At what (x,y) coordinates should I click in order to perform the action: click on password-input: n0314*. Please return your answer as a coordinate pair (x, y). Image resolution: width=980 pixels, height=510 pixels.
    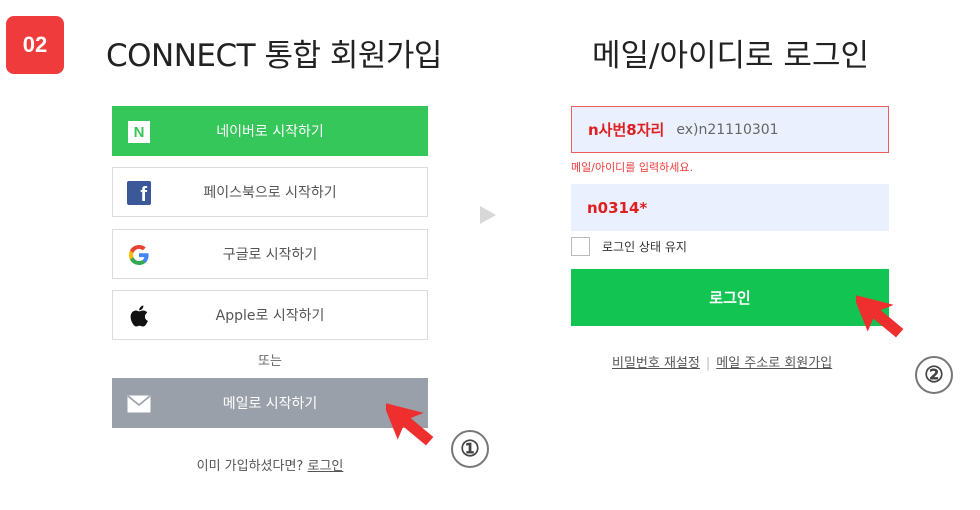
    Looking at the image, I should click on (730, 207).